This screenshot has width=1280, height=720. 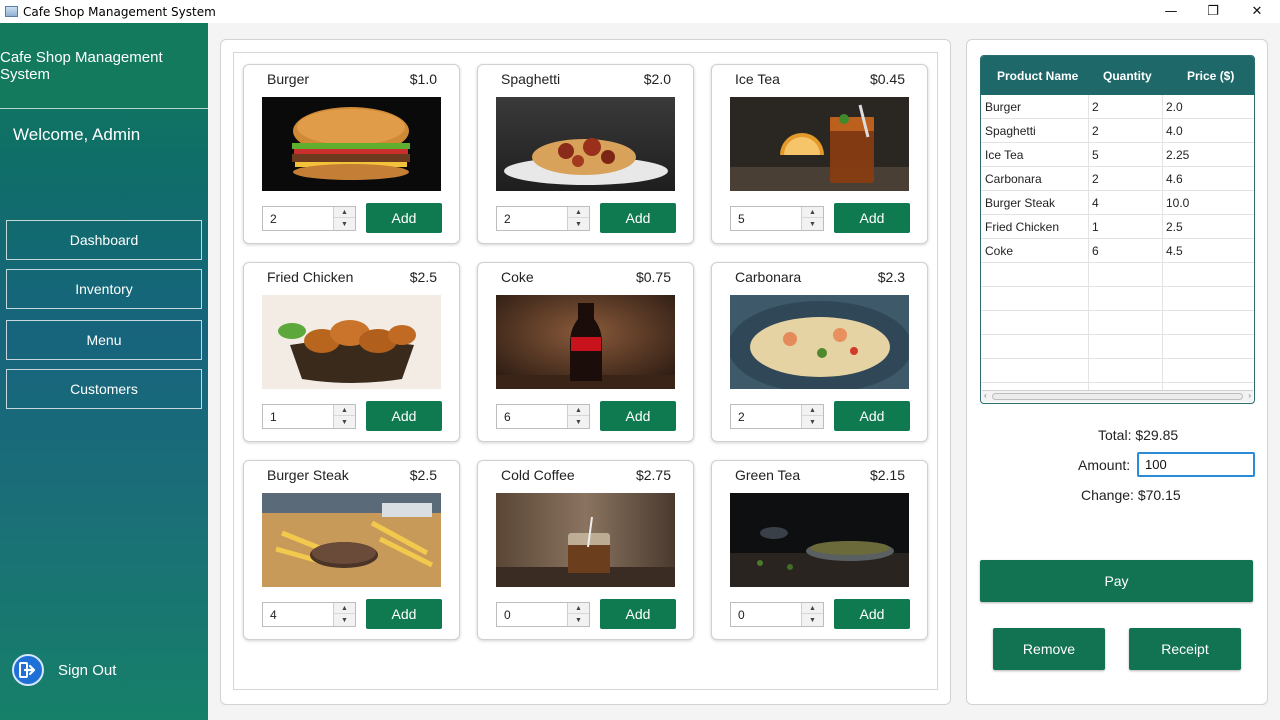 I want to click on table-row: Carbonara 2 4.6, so click(x=1117, y=179).